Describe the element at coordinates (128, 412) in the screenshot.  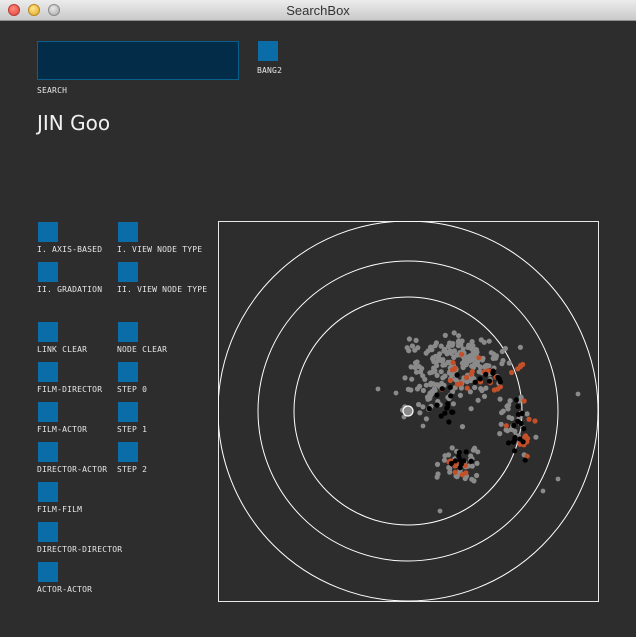
I see `step-1-button` at that location.